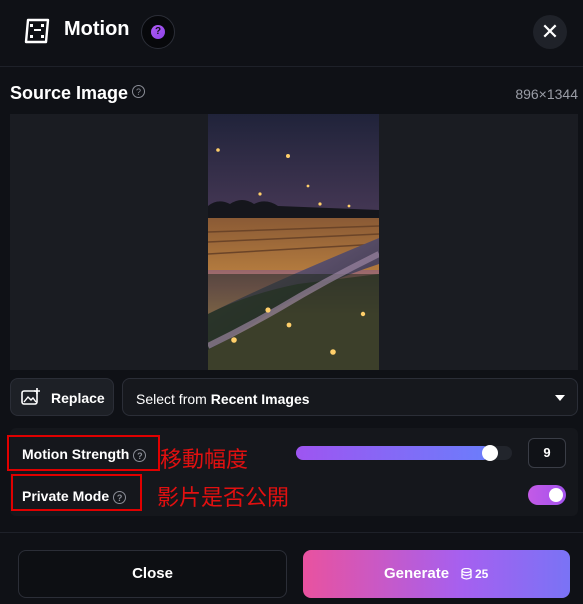  I want to click on generate-button: Generate 25, so click(436, 574).